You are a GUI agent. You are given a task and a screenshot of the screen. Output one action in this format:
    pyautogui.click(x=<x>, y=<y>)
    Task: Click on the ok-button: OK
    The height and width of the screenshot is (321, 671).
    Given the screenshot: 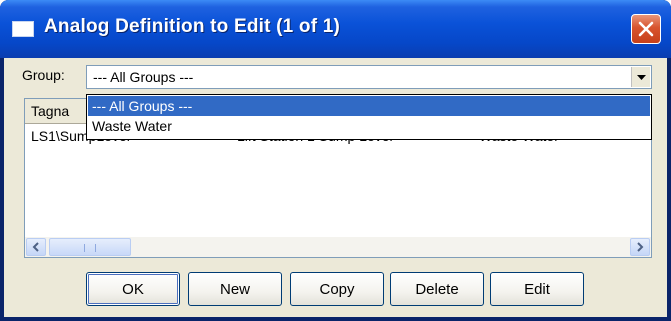 What is the action you would take?
    pyautogui.click(x=133, y=289)
    